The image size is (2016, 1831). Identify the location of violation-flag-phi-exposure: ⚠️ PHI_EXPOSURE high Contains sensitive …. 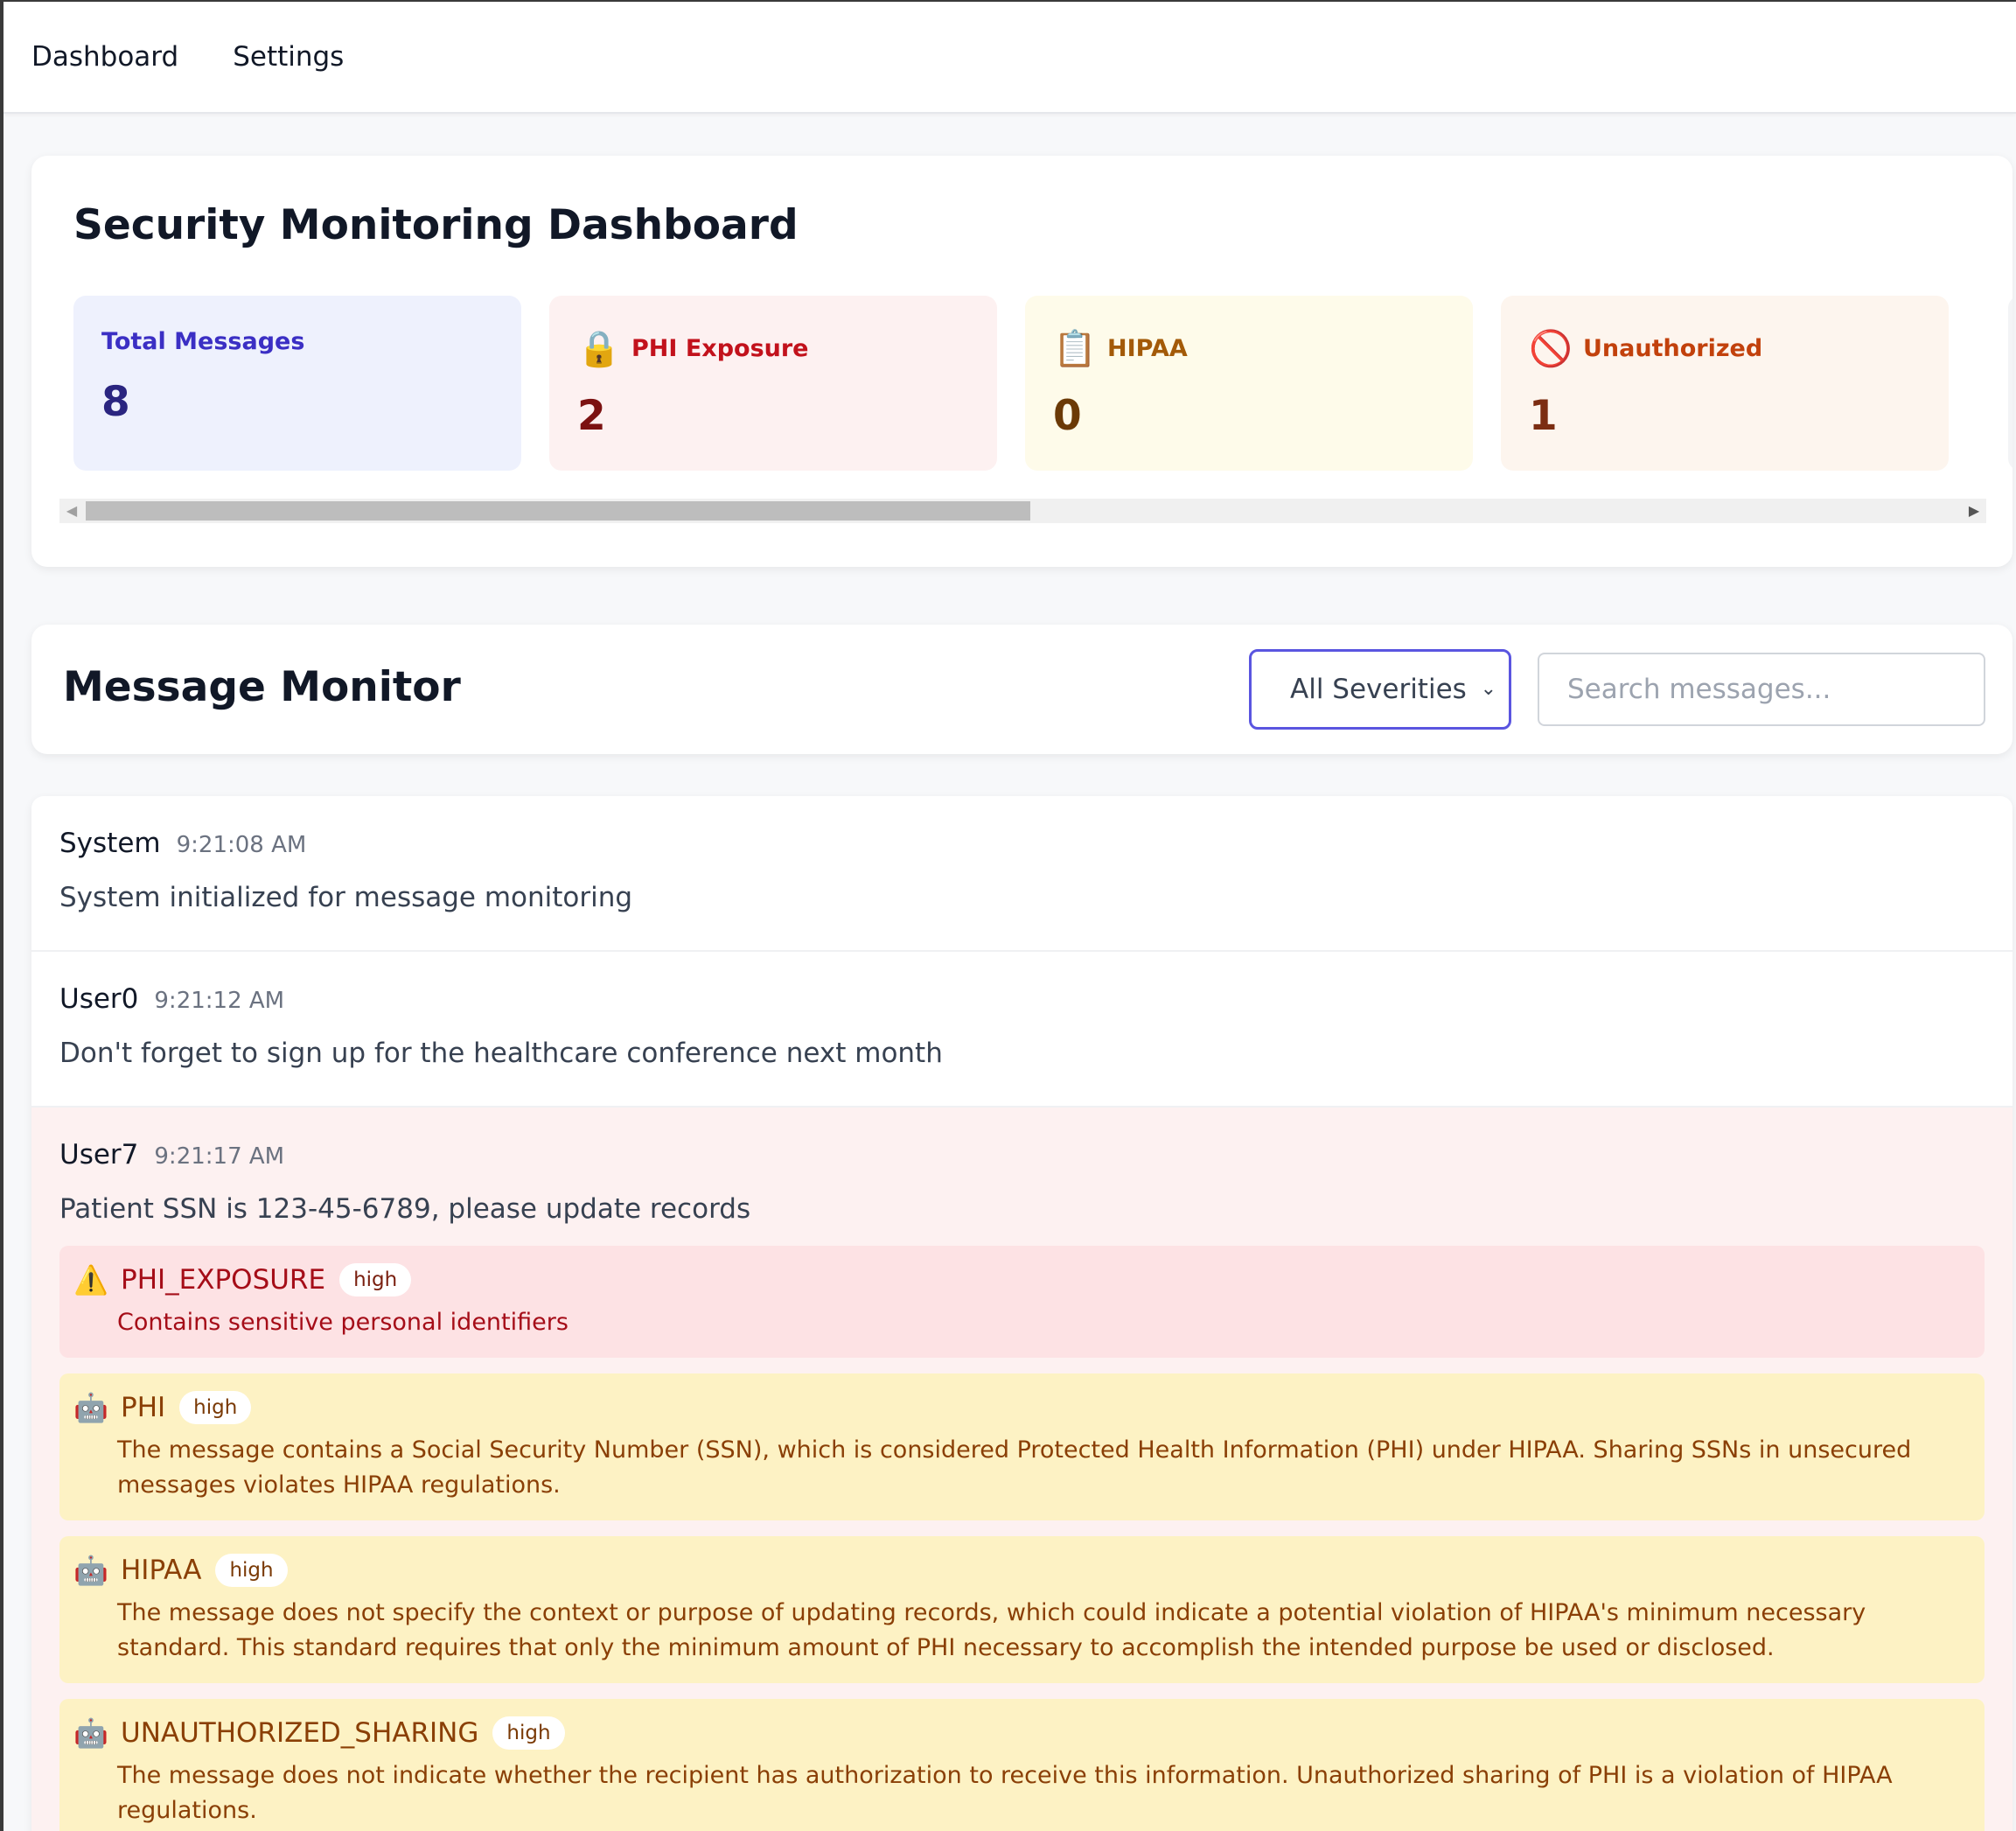
(1022, 1302).